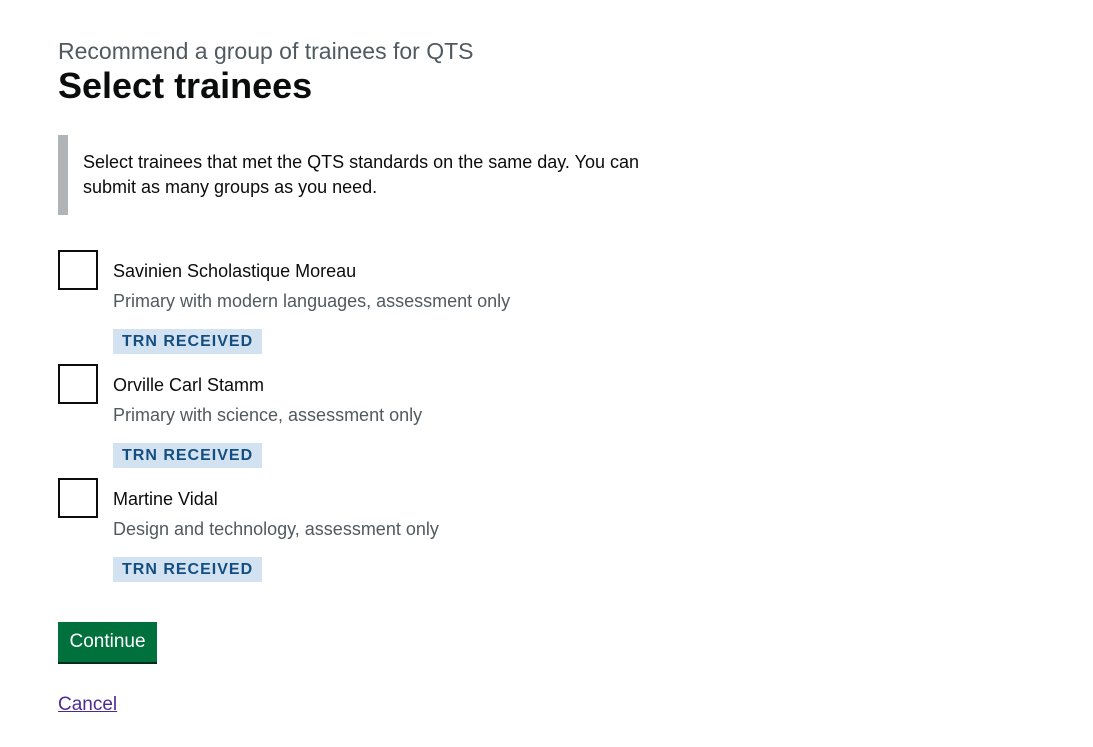  What do you see at coordinates (268, 415) in the screenshot?
I see `trainee-course: Primary with science, assessment only` at bounding box center [268, 415].